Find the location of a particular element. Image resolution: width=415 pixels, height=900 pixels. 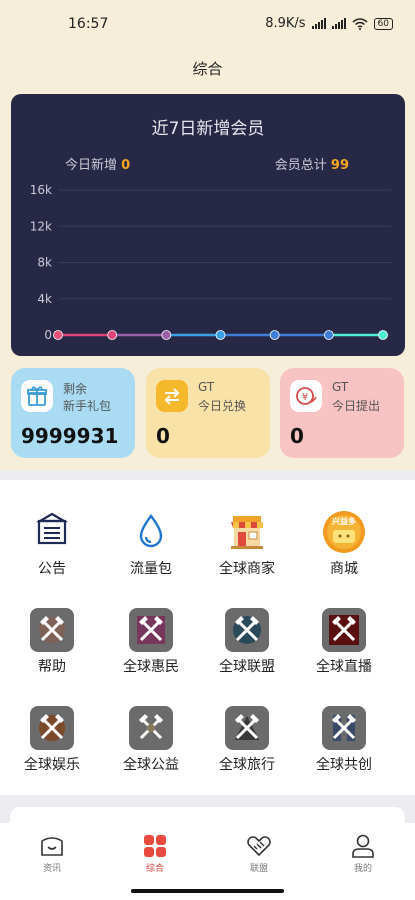

global-travel-icon is located at coordinates (247, 728).